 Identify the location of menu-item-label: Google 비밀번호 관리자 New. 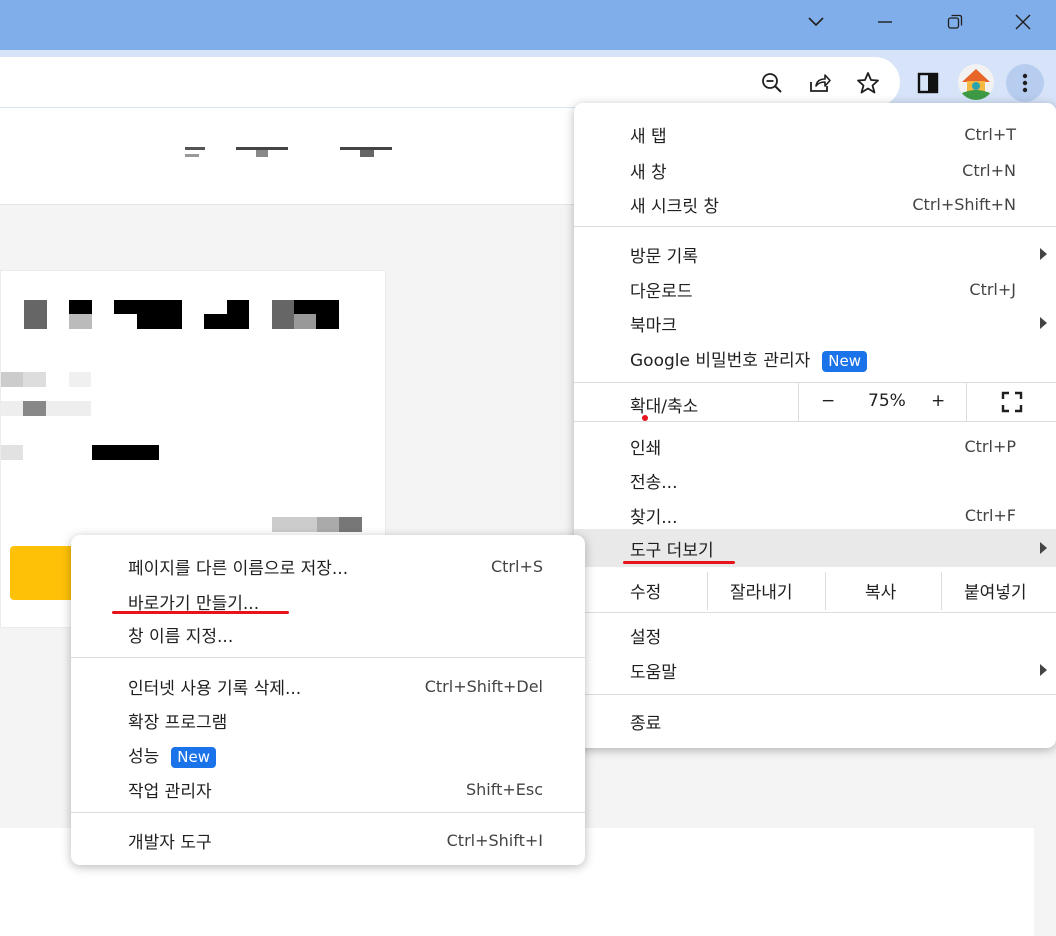
(748, 359).